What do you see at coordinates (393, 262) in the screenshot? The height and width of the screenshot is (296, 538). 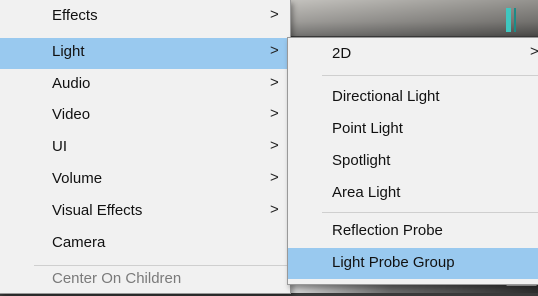 I see `submenu-item-label: Light Probe Group` at bounding box center [393, 262].